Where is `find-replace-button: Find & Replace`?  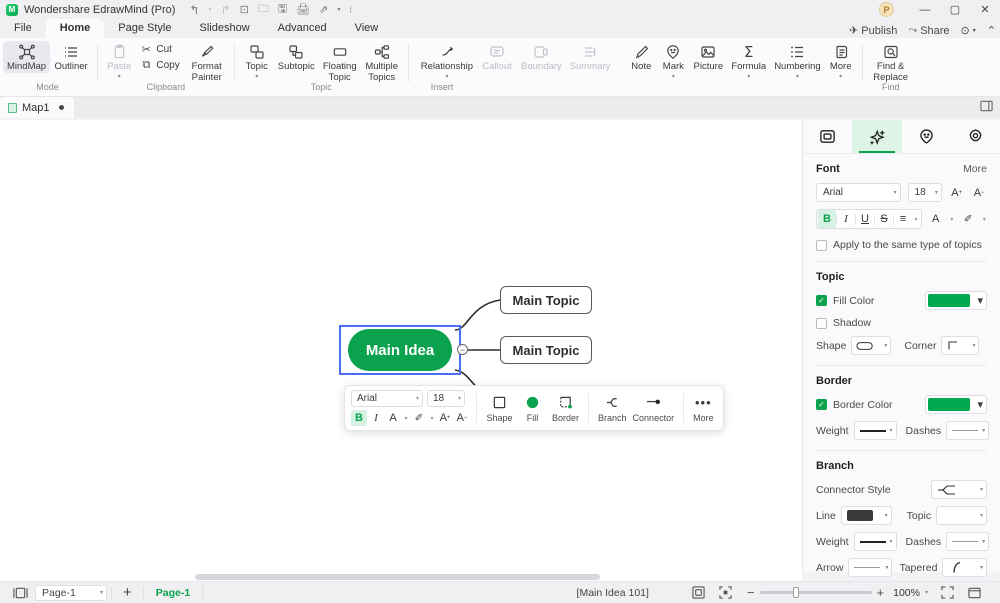 find-replace-button: Find & Replace is located at coordinates (891, 62).